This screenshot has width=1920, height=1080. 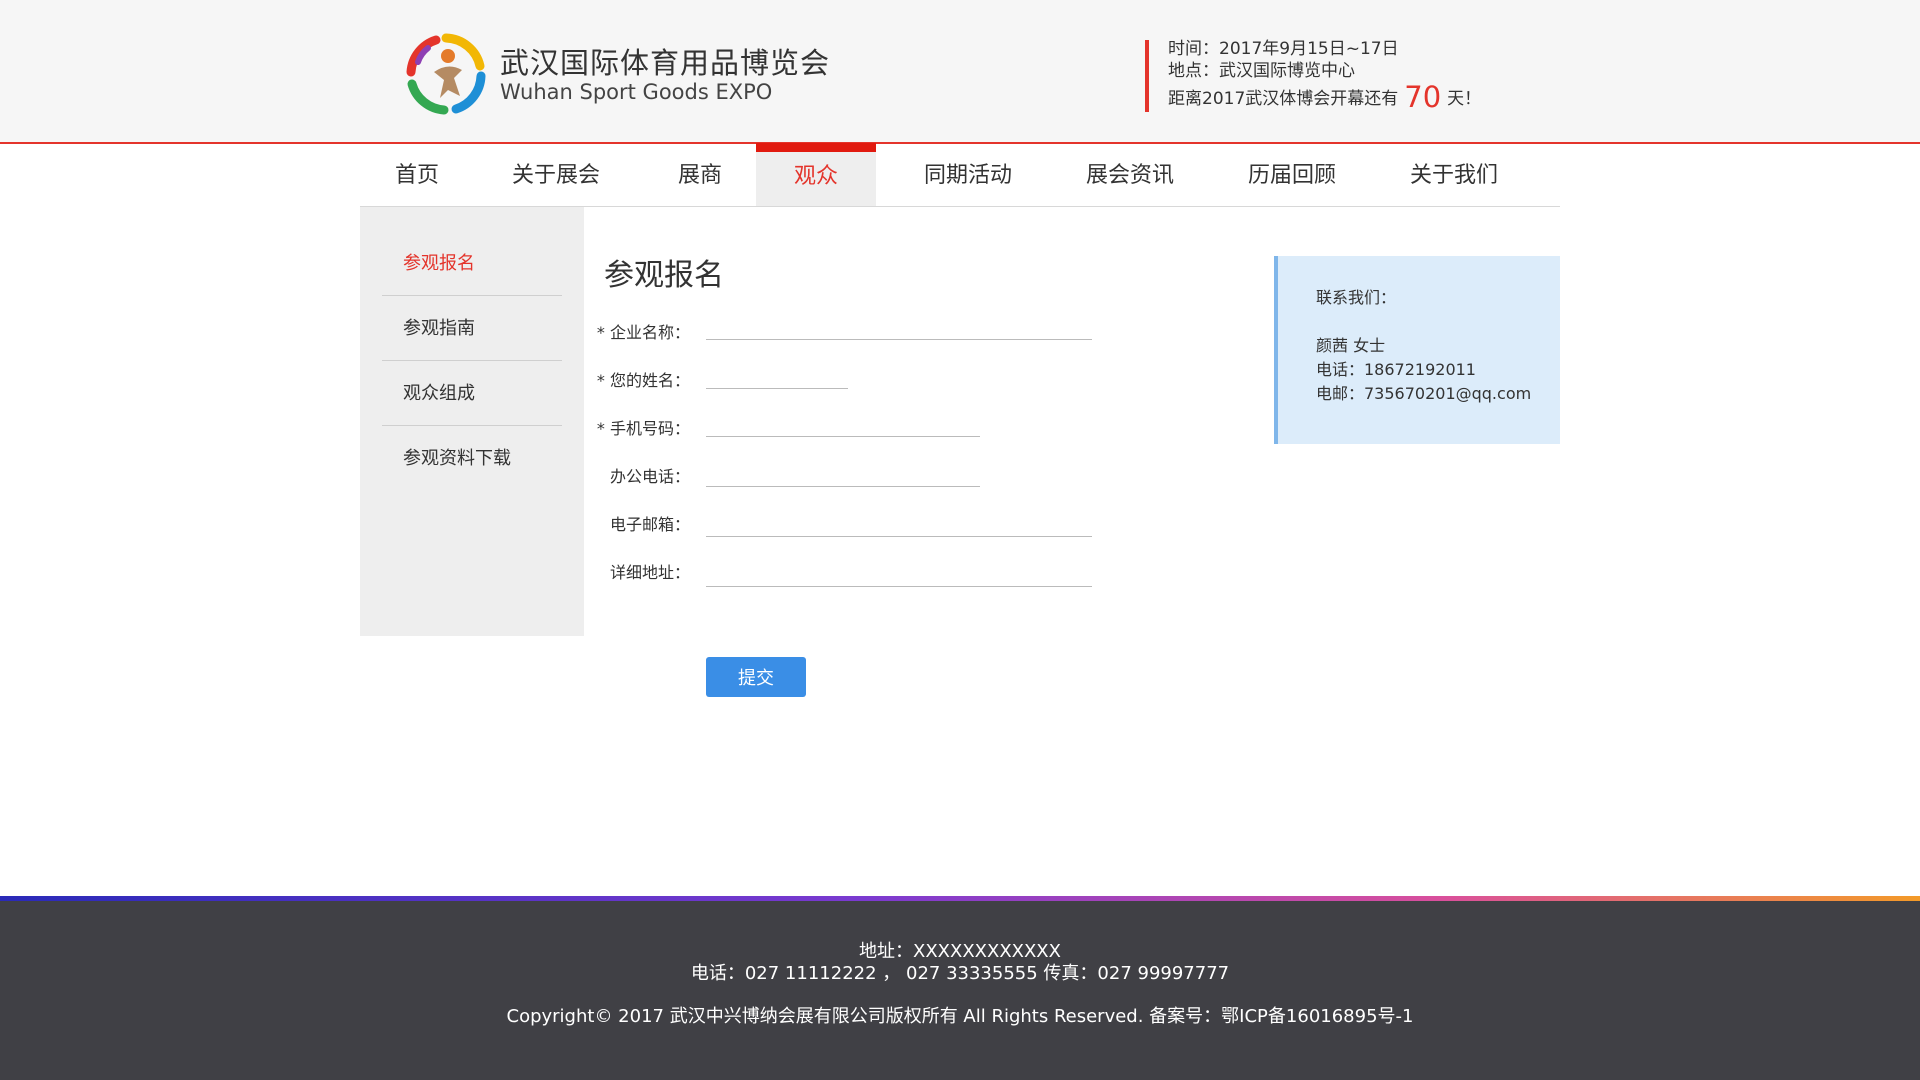 I want to click on contact-name: 颜茜 女士, so click(x=1351, y=345).